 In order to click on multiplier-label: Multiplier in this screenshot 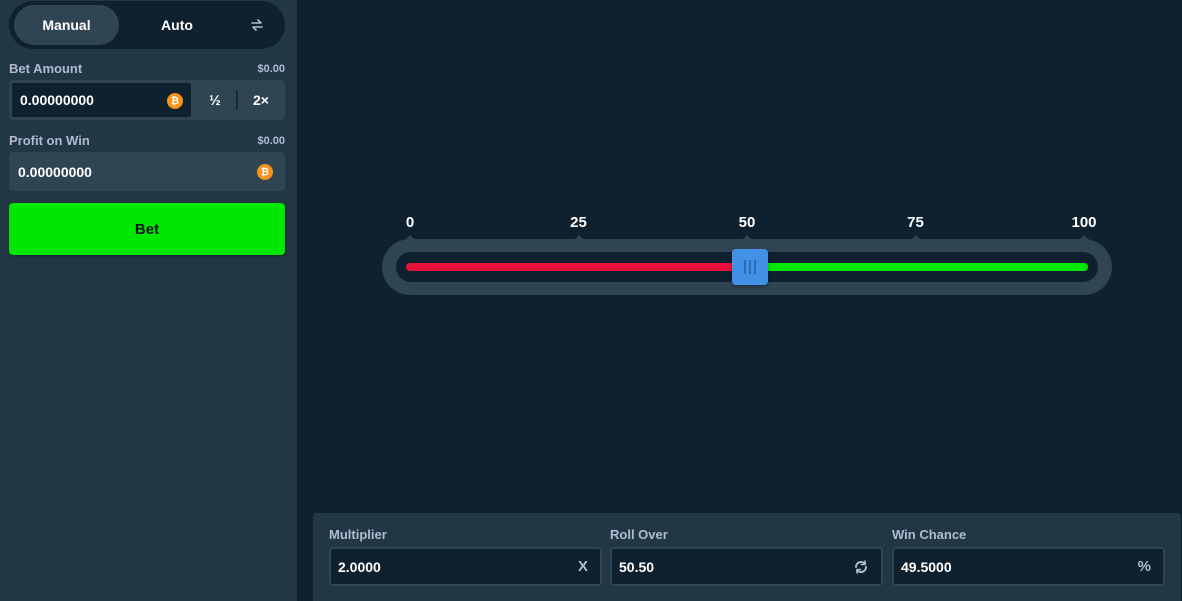, I will do `click(358, 534)`.